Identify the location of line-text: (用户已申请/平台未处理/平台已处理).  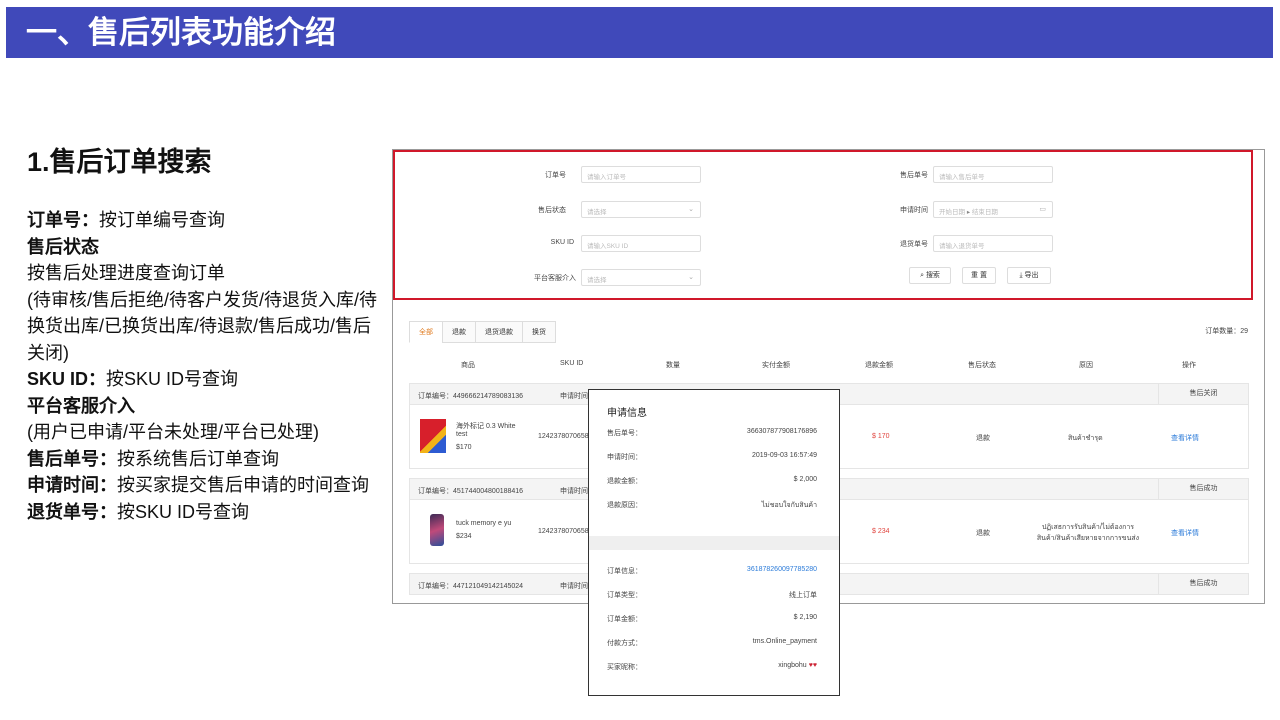
(173, 432).